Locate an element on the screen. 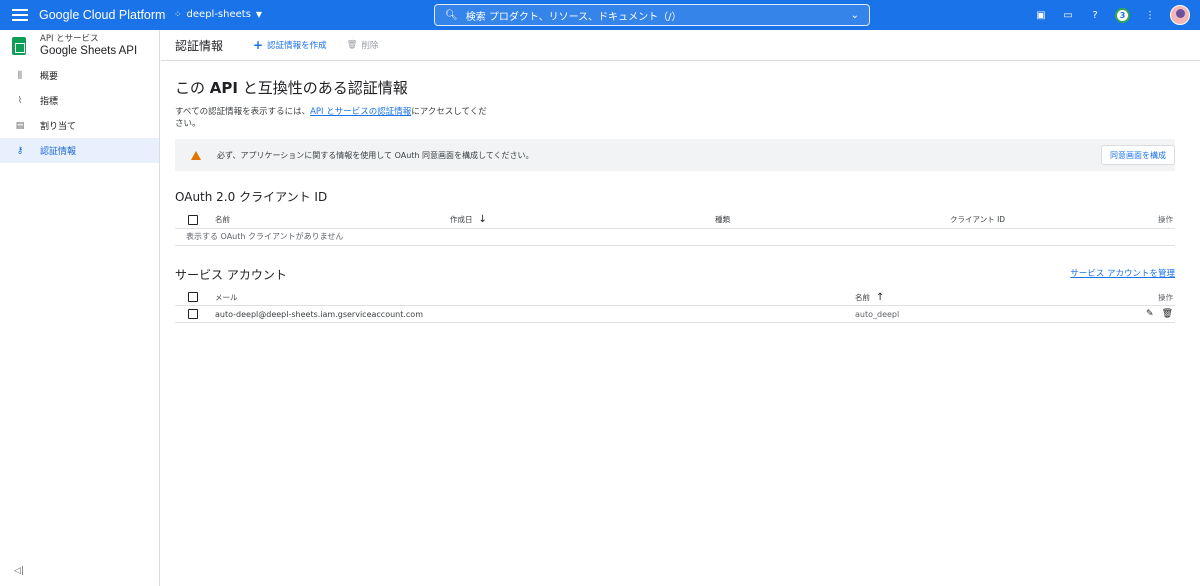 The height and width of the screenshot is (586, 1200). sidebar-item-metrics: ⌇ 指標 is located at coordinates (79, 100).